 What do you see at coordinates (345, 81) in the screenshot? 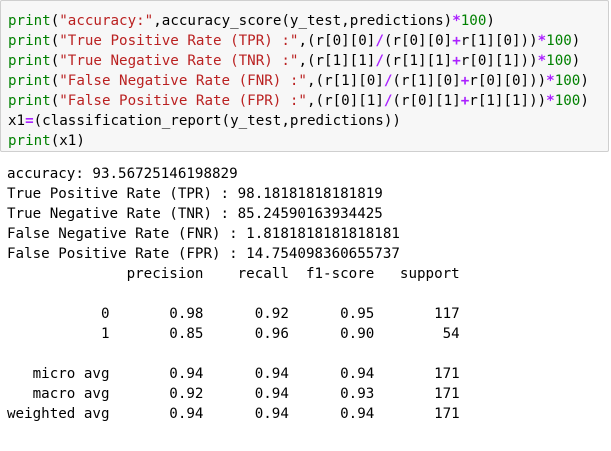
I see `code-token-plain: ,(r[1][0]` at bounding box center [345, 81].